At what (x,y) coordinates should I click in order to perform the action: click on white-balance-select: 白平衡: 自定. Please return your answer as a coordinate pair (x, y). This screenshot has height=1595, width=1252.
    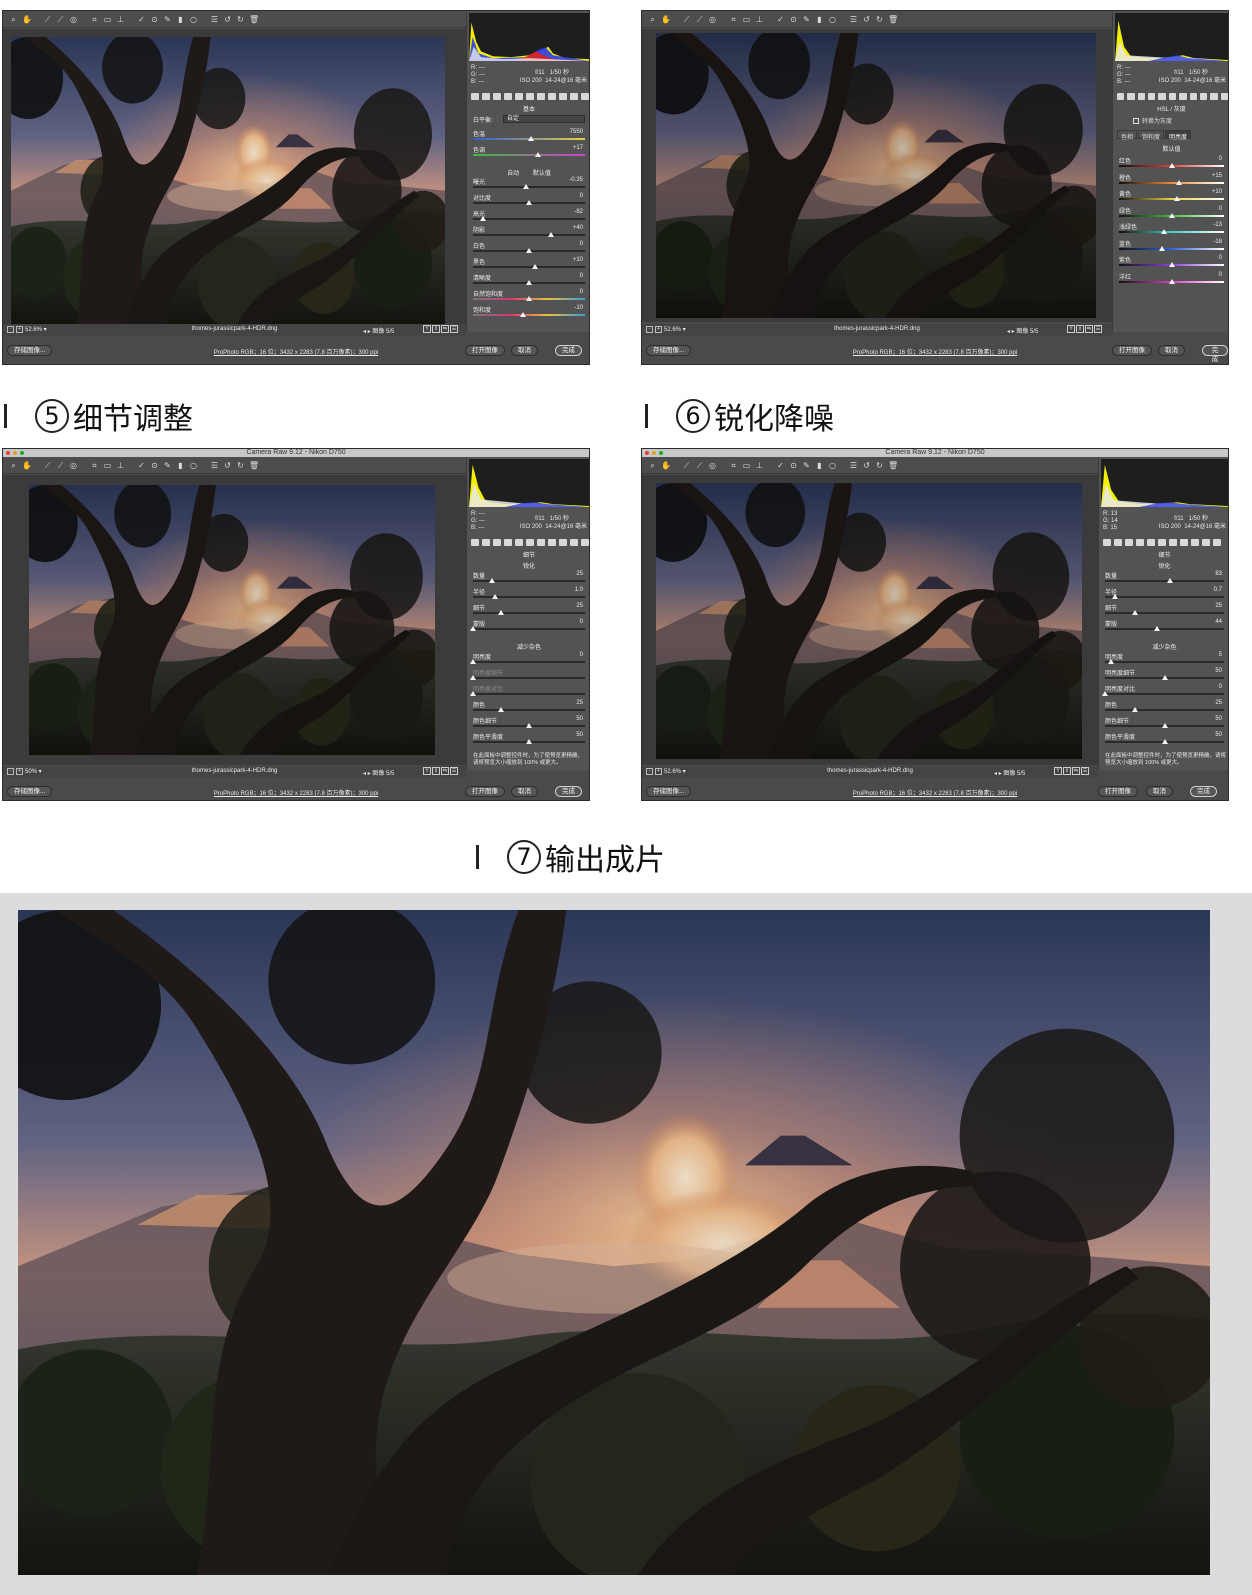
    Looking at the image, I should click on (529, 119).